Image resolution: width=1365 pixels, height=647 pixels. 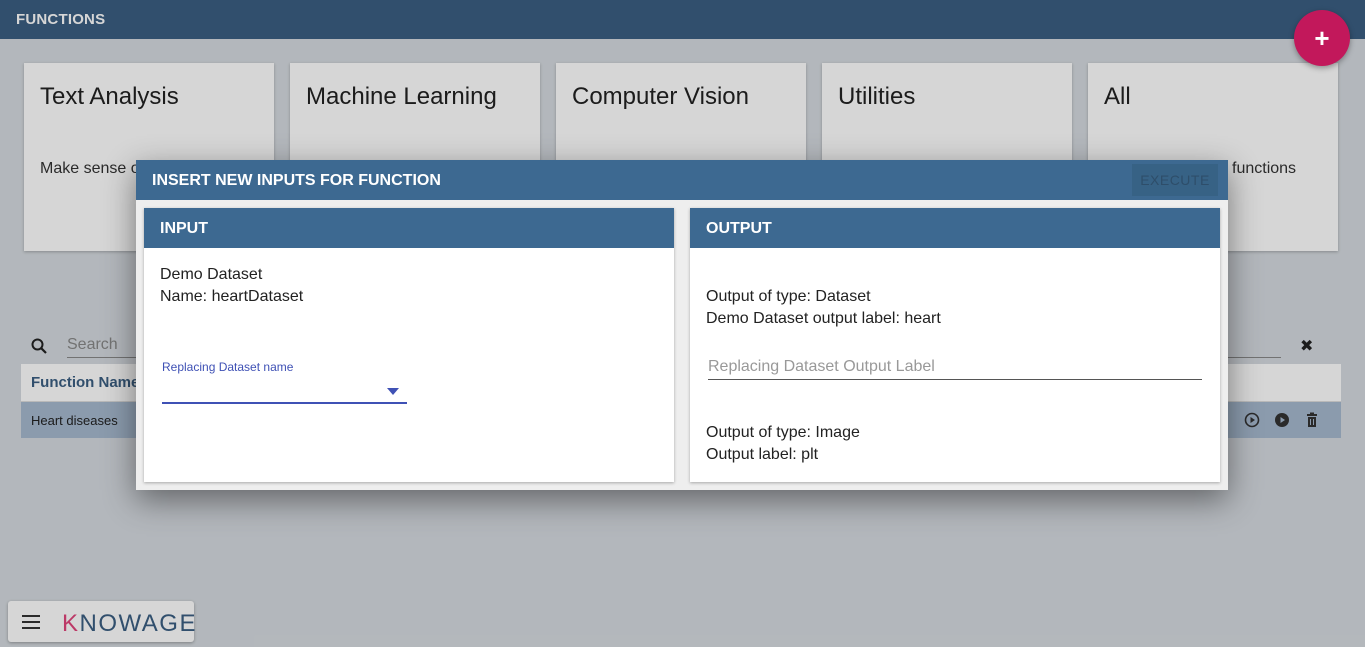 I want to click on output-2-type-text: Output of type: Image, so click(x=783, y=432).